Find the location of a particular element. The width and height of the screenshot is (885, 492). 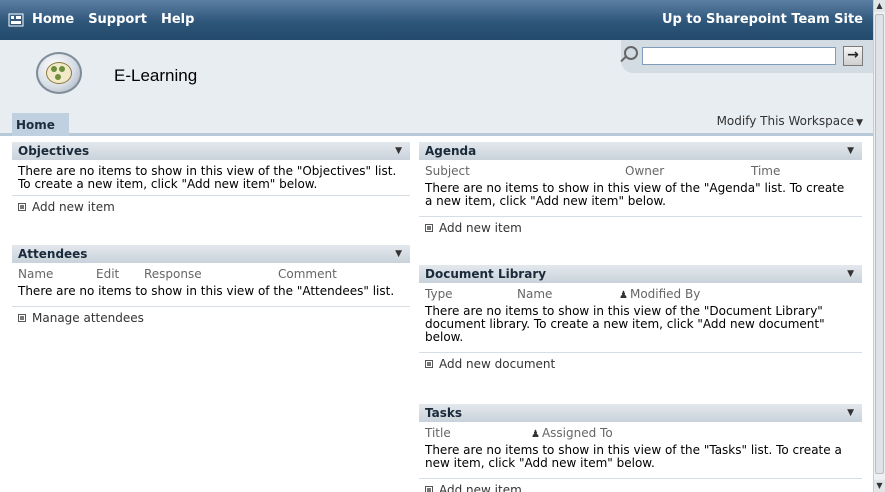

global-nav-links: Home Support Help is located at coordinates (108, 19).